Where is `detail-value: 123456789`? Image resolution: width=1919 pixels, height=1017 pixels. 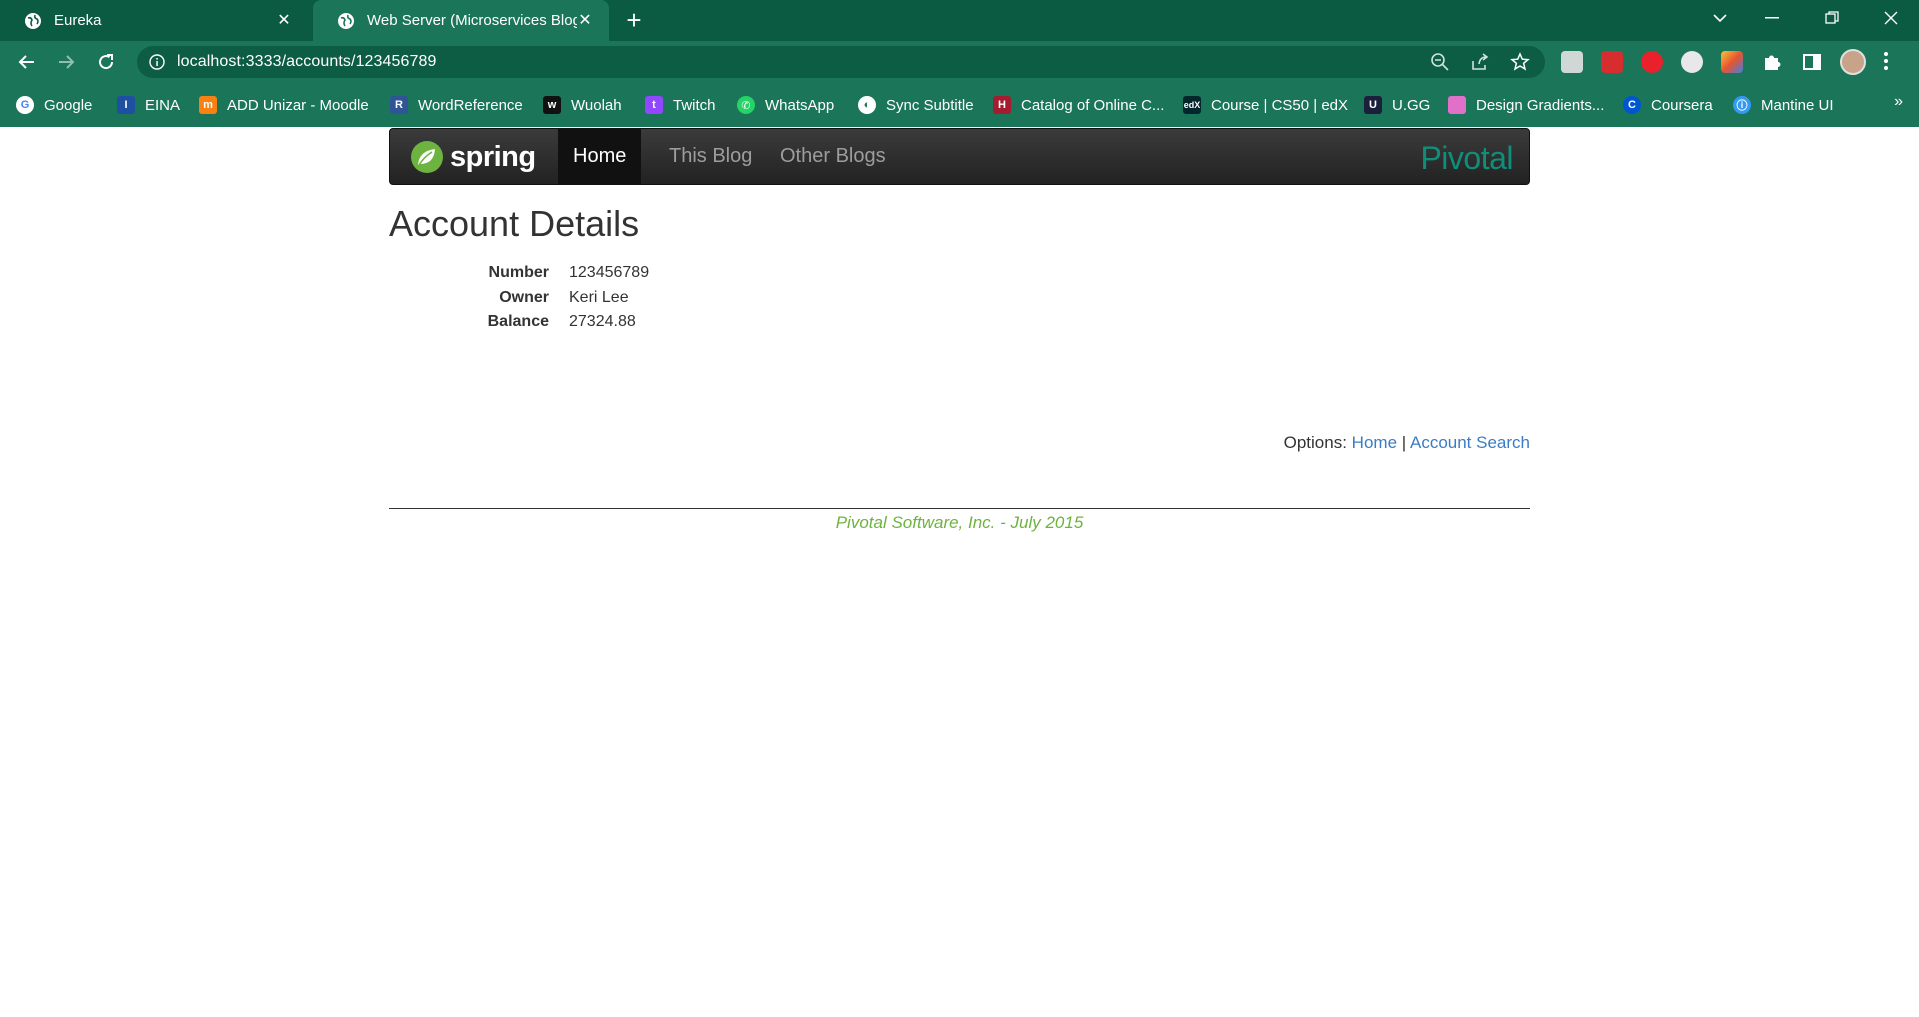
detail-value: 123456789 is located at coordinates (609, 272).